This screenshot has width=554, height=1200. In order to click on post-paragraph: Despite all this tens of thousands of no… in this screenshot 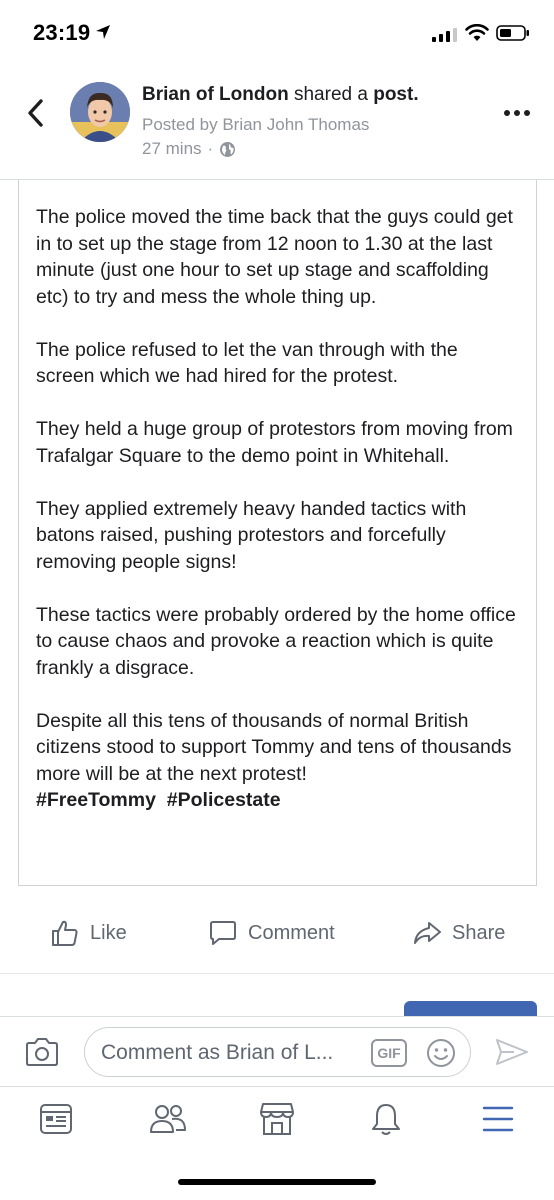, I will do `click(278, 761)`.